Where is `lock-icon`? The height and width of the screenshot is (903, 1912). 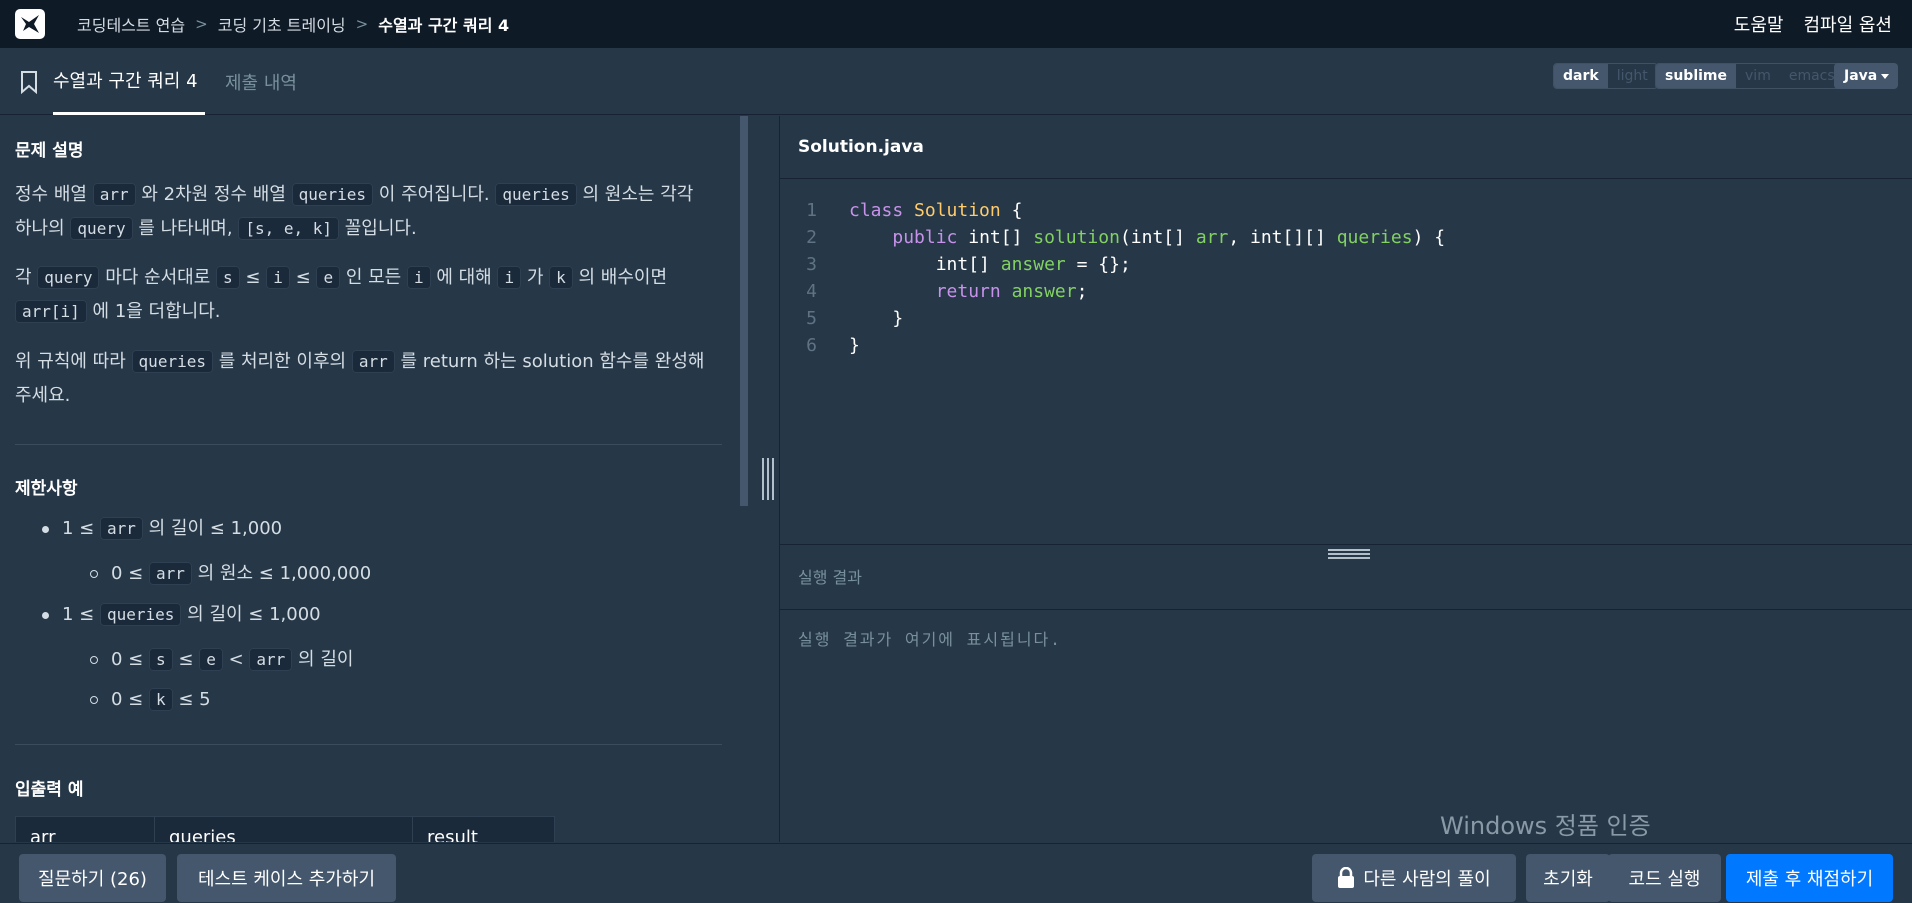
lock-icon is located at coordinates (1346, 877).